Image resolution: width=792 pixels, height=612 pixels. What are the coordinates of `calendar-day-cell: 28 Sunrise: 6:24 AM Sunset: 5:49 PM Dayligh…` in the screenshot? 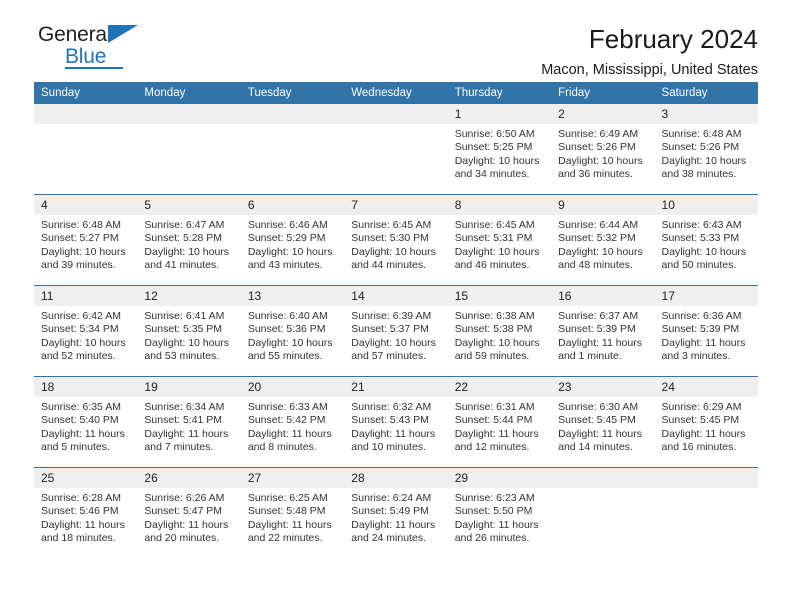 It's located at (396, 512).